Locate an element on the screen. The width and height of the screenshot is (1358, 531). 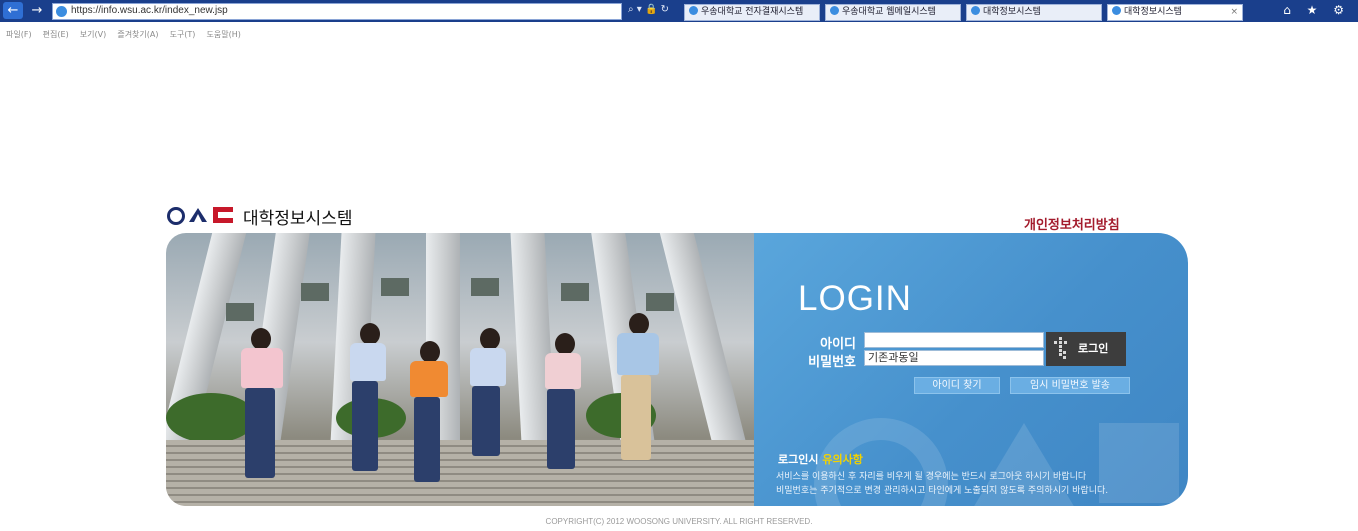
menu-tools: 도구(T) is located at coordinates (183, 34).